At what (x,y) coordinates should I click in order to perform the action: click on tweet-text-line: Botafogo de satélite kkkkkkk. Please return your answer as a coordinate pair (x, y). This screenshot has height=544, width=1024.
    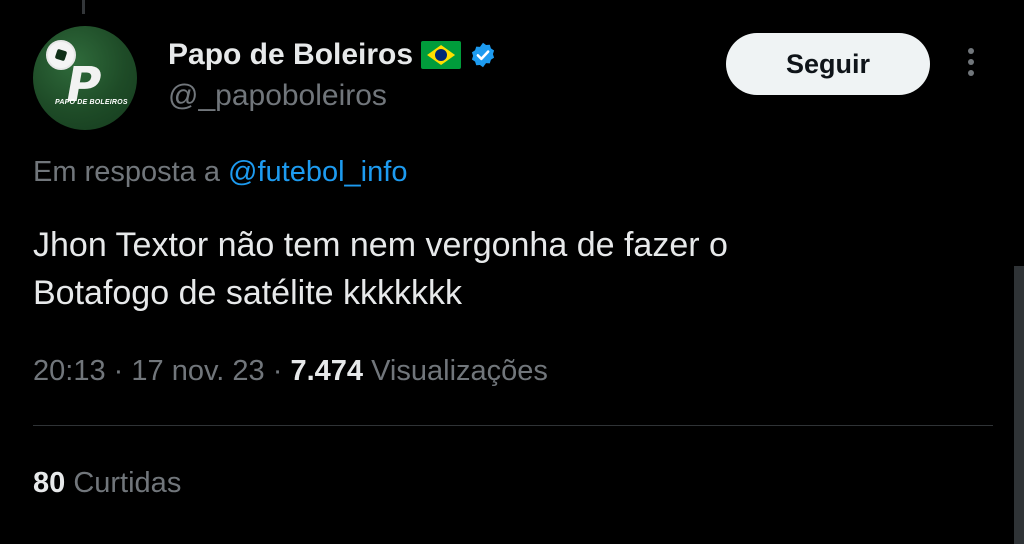
    Looking at the image, I should click on (248, 293).